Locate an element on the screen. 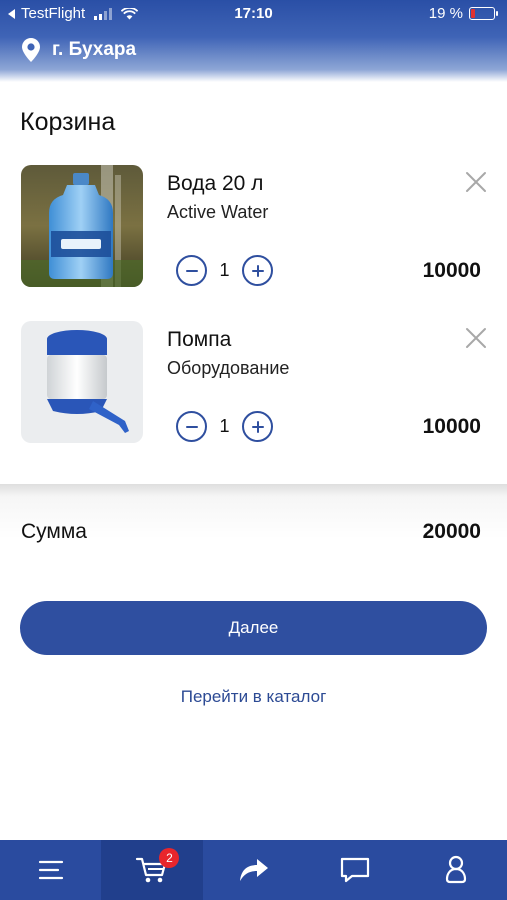 This screenshot has width=507, height=900. go-to-catalog-link: Перейти в каталог is located at coordinates (253, 697).